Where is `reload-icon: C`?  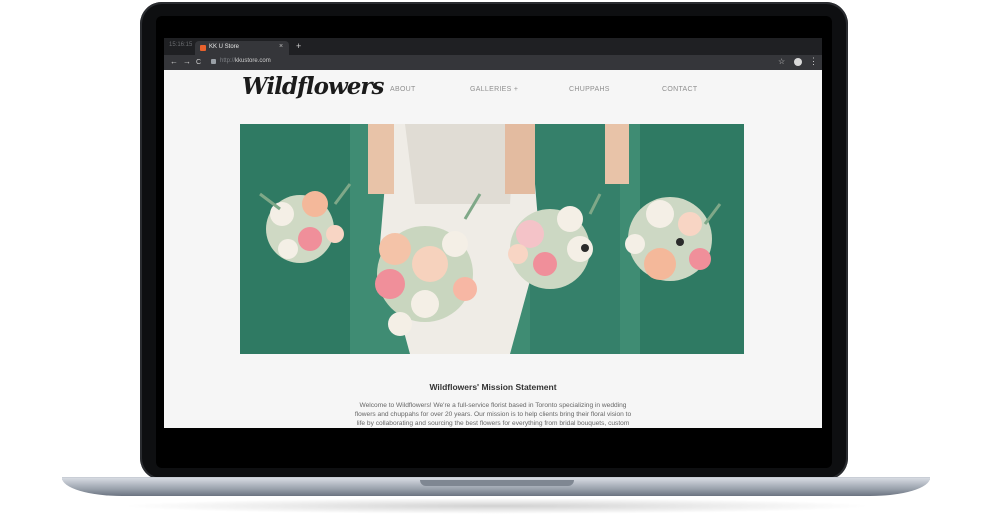
reload-icon: C is located at coordinates (198, 63).